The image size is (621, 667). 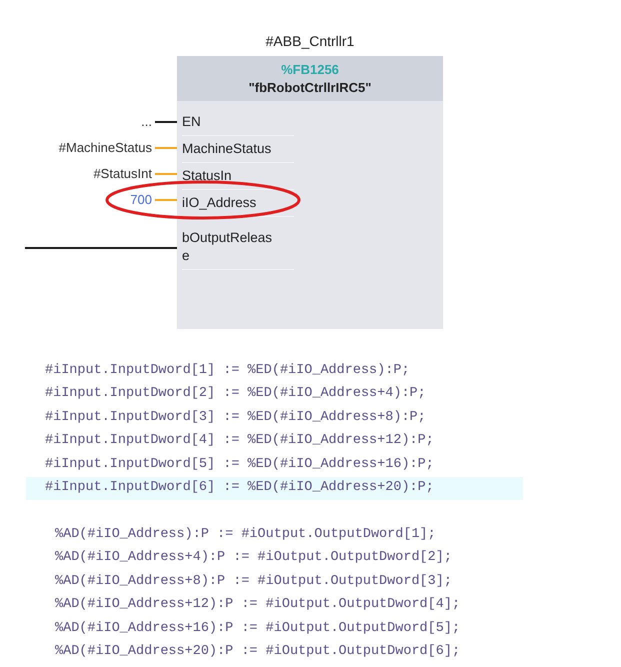 What do you see at coordinates (239, 488) in the screenshot?
I see `code-line: #iInput.InputDword[6] := %ED(#iIO_Address+20):P;` at bounding box center [239, 488].